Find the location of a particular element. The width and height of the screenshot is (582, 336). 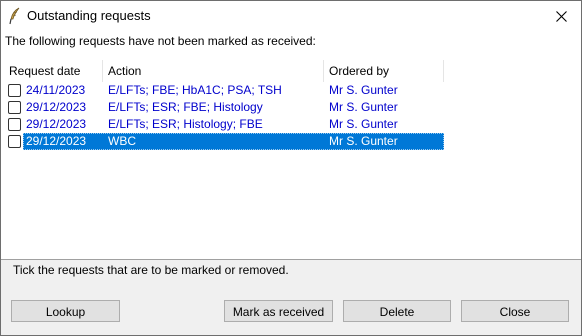

close-button: Close is located at coordinates (515, 311).